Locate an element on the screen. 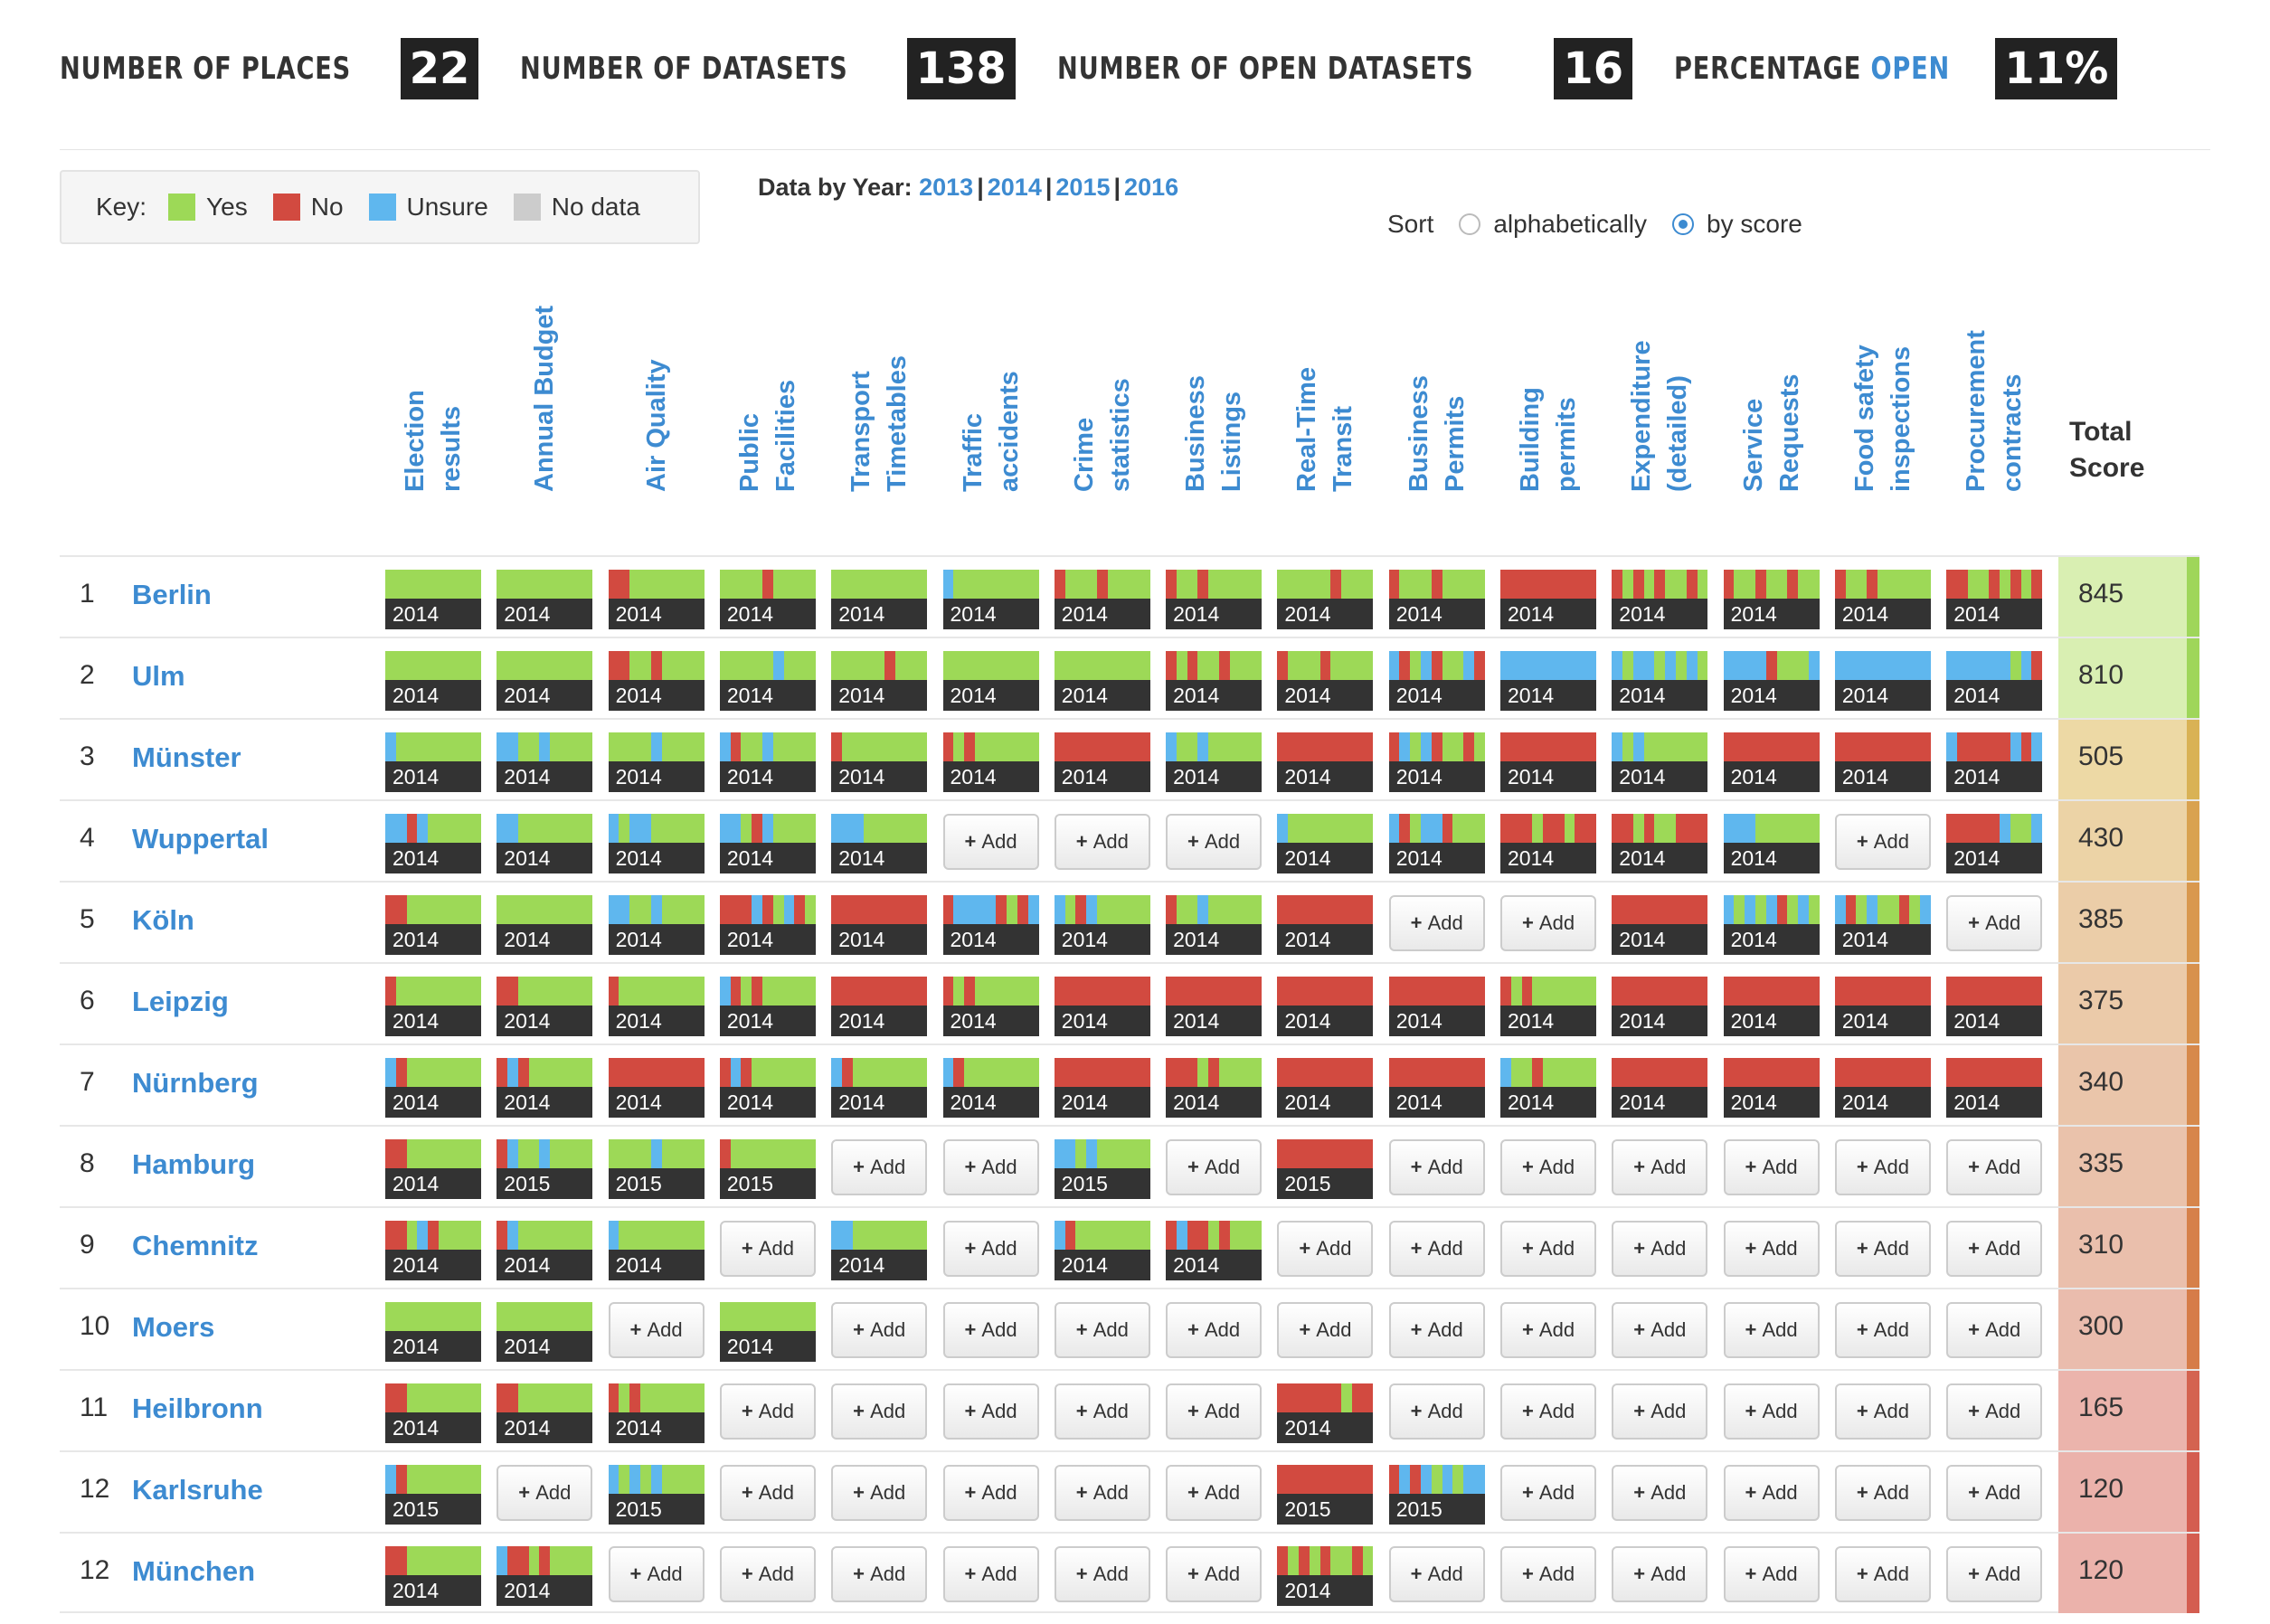 The height and width of the screenshot is (1624, 2270). column-header-label: Annual Budget is located at coordinates (544, 398).